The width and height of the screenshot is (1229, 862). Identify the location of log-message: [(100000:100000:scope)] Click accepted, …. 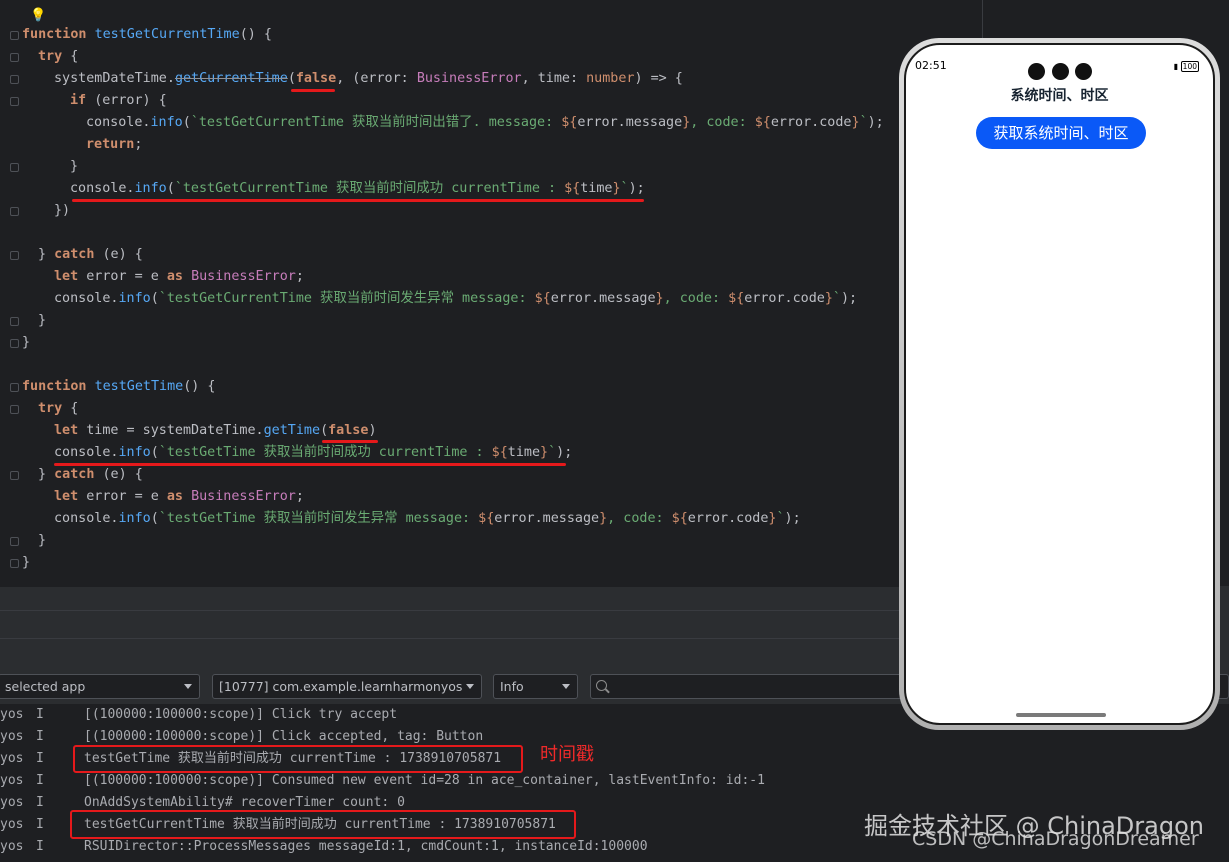
(284, 736).